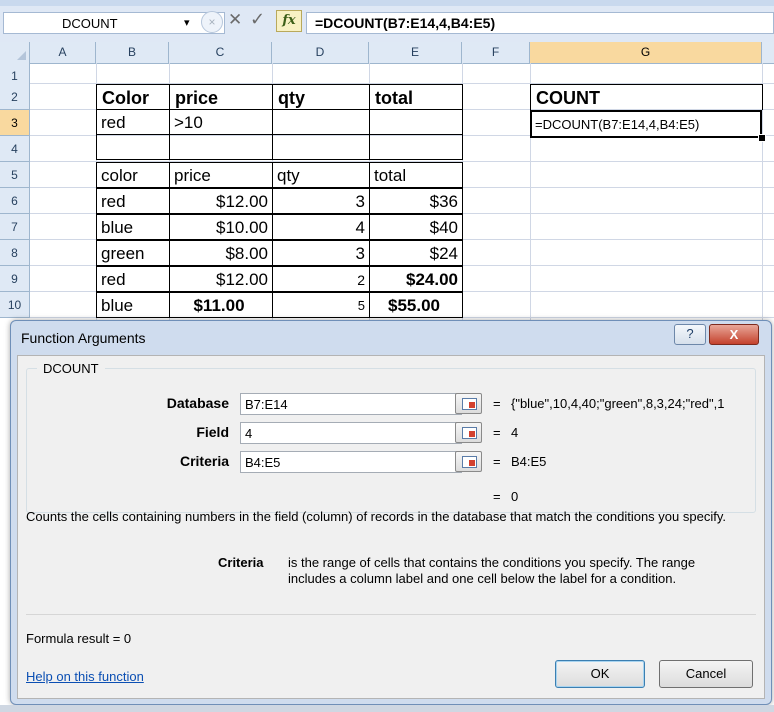 The width and height of the screenshot is (774, 712). I want to click on count-header: COUNT, so click(646, 97).